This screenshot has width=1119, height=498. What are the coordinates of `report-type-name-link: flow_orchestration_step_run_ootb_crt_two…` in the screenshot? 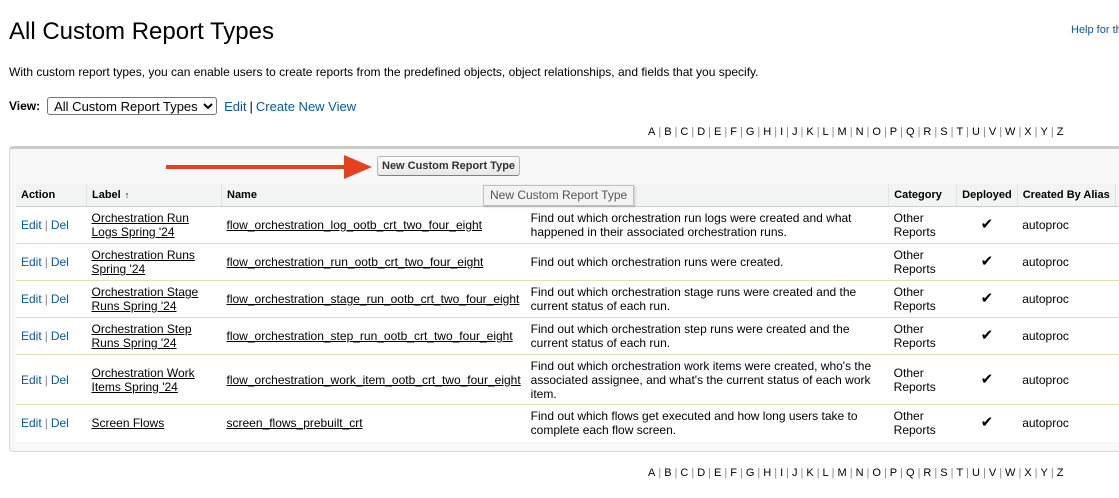 It's located at (370, 336).